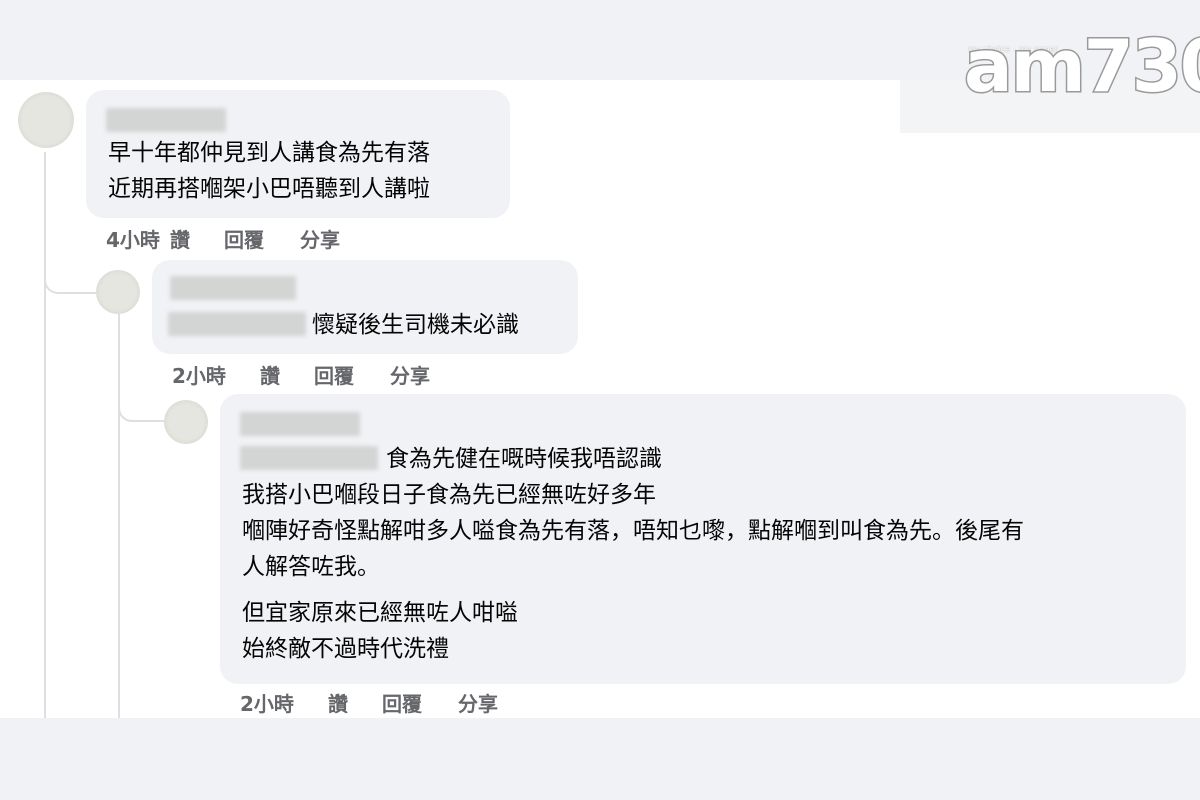 This screenshot has width=1200, height=800. I want to click on logo-wordmark: am730, so click(1081, 66).